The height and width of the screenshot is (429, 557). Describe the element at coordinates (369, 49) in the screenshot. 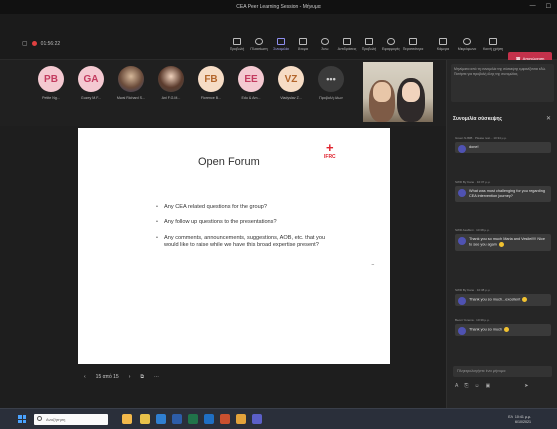

I see `toolbar-button-label: Προβολή` at that location.